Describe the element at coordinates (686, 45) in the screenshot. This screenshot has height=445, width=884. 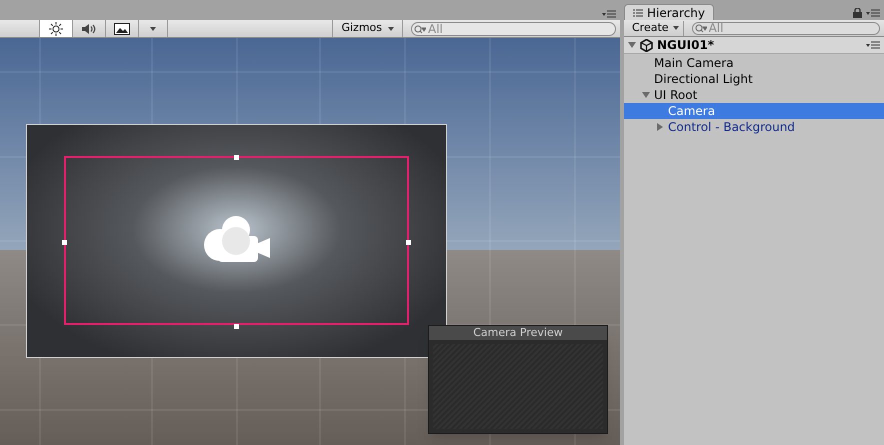
I see `scene-name: NGUI01*` at that location.